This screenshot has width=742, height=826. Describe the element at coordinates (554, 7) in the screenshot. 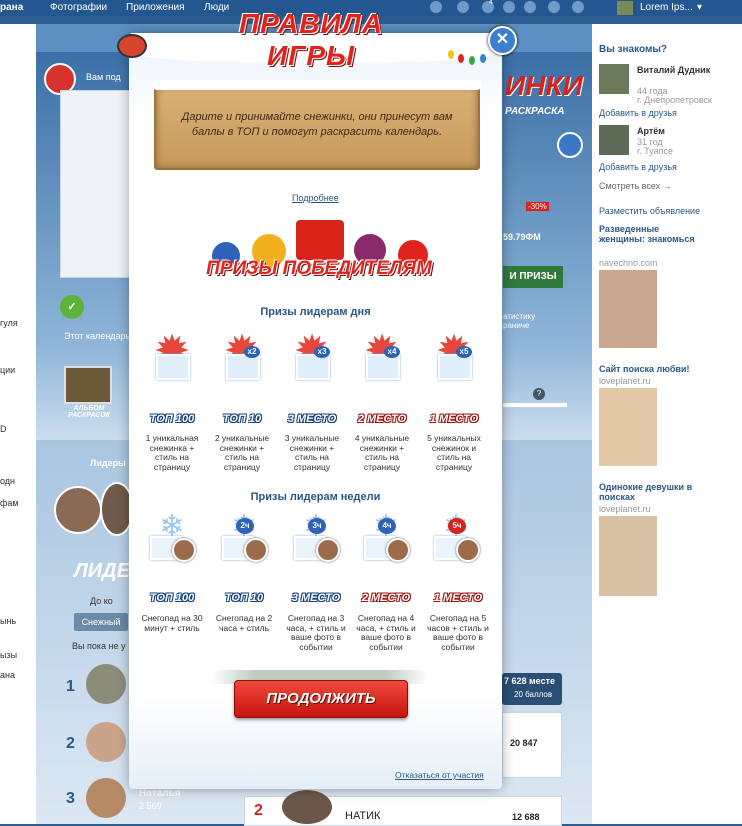

I see `gift-icon` at that location.